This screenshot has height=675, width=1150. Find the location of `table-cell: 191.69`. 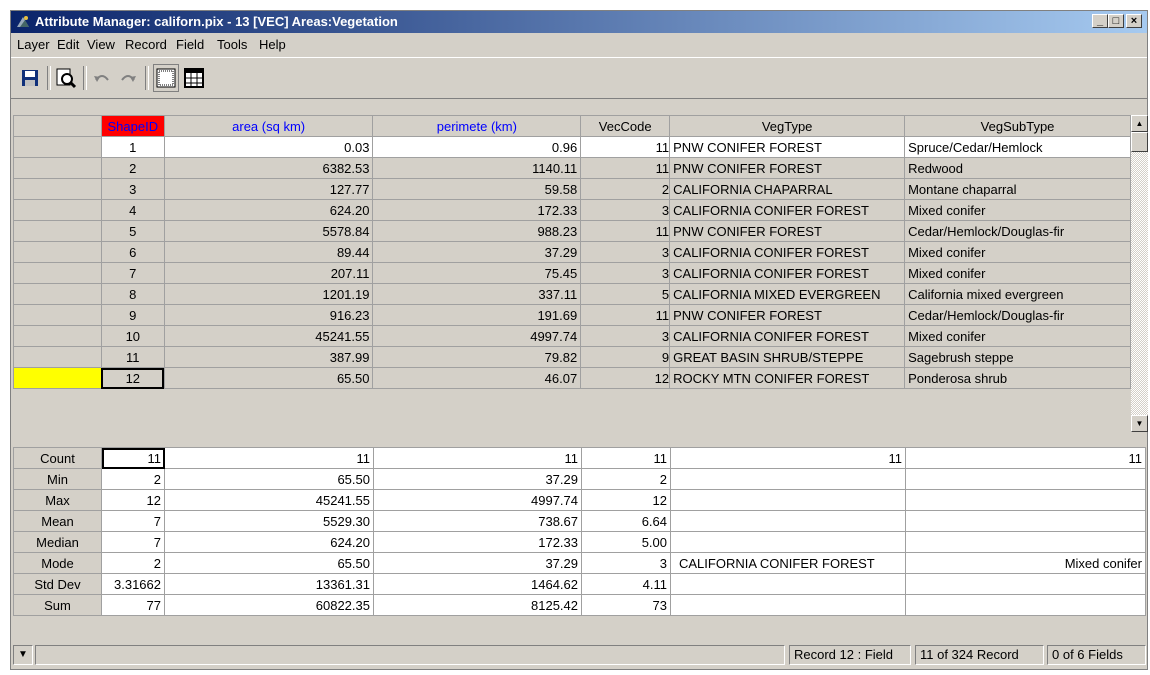

table-cell: 191.69 is located at coordinates (477, 315).